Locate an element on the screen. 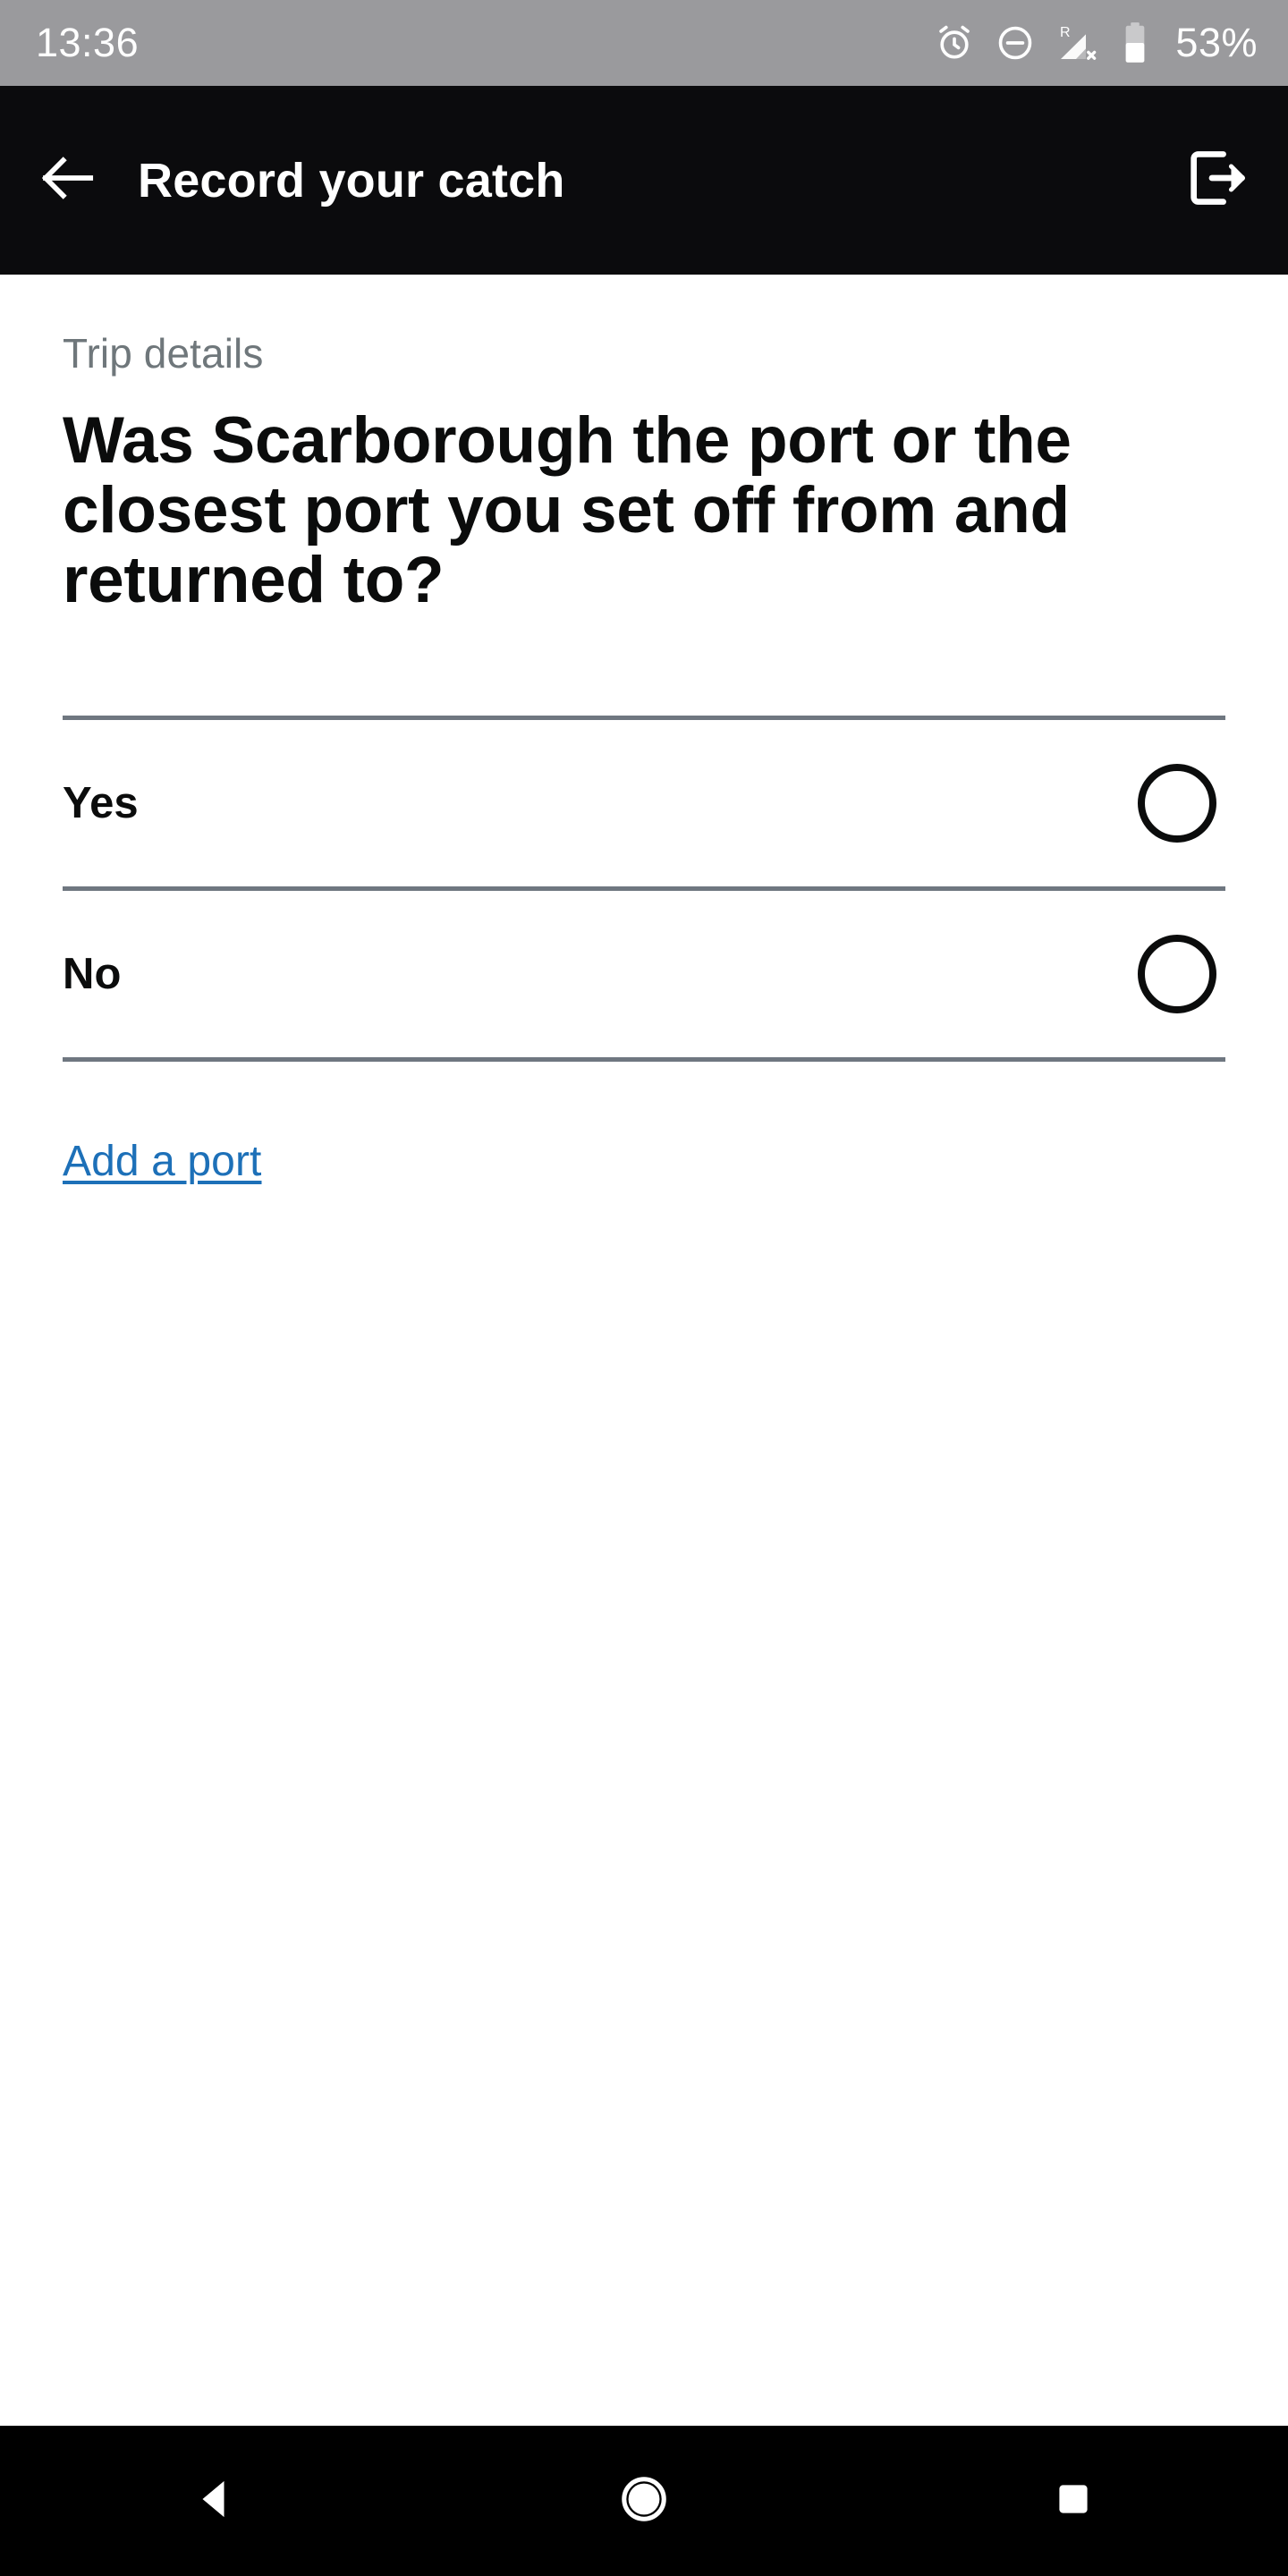 Image resolution: width=1288 pixels, height=2576 pixels. status-bar: 13:36 R 53% is located at coordinates (644, 43).